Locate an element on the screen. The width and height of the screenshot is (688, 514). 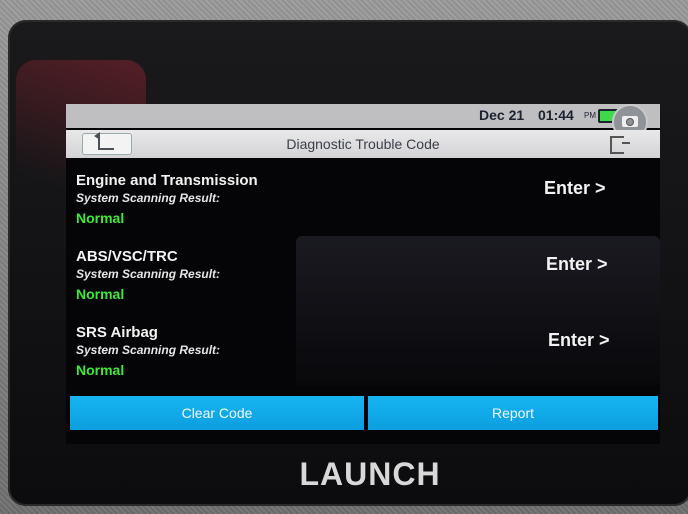
system-name: ABS/VSC/TRC is located at coordinates (127, 256).